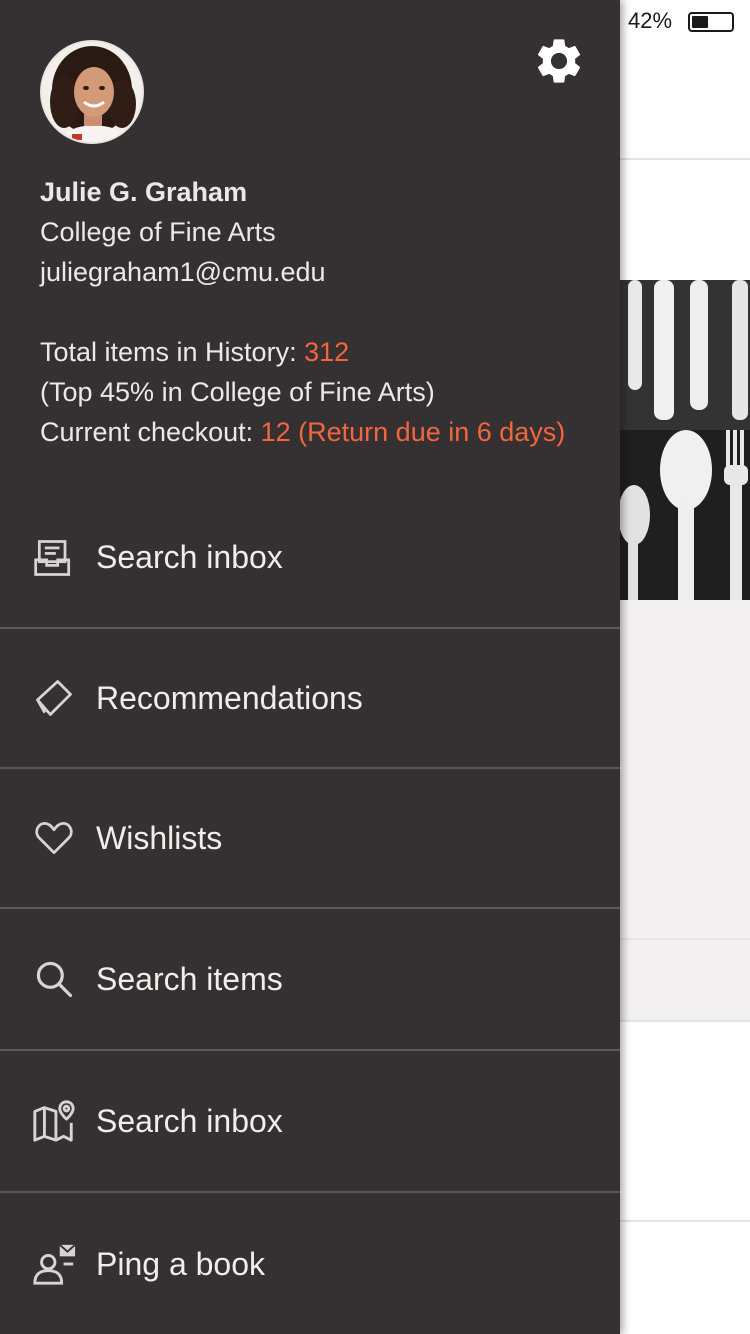 The width and height of the screenshot is (750, 1334). What do you see at coordinates (310, 1122) in the screenshot?
I see `menu-item-search-inbox-map: Search inbox` at bounding box center [310, 1122].